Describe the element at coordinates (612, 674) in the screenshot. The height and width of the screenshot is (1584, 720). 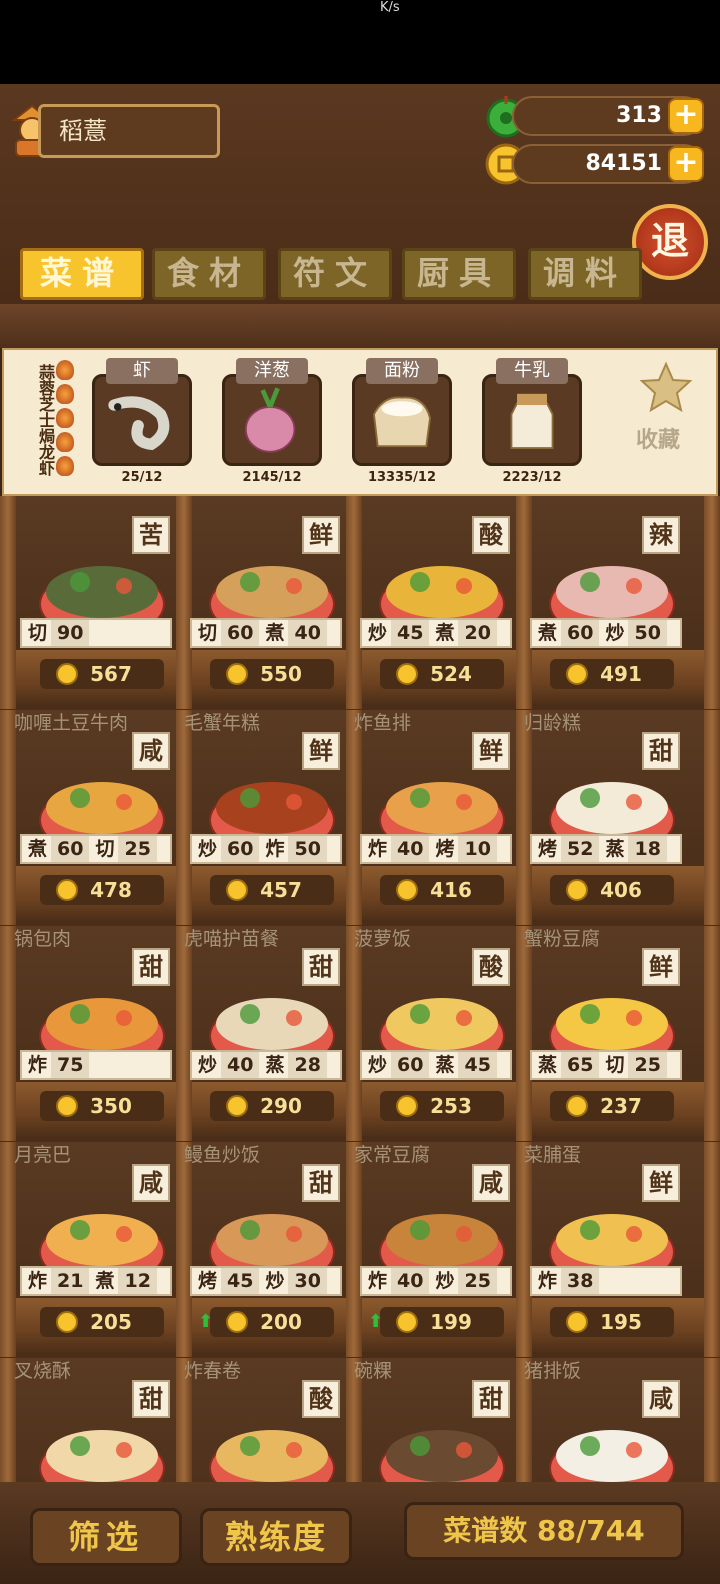
I see `price-tag: 491` at that location.